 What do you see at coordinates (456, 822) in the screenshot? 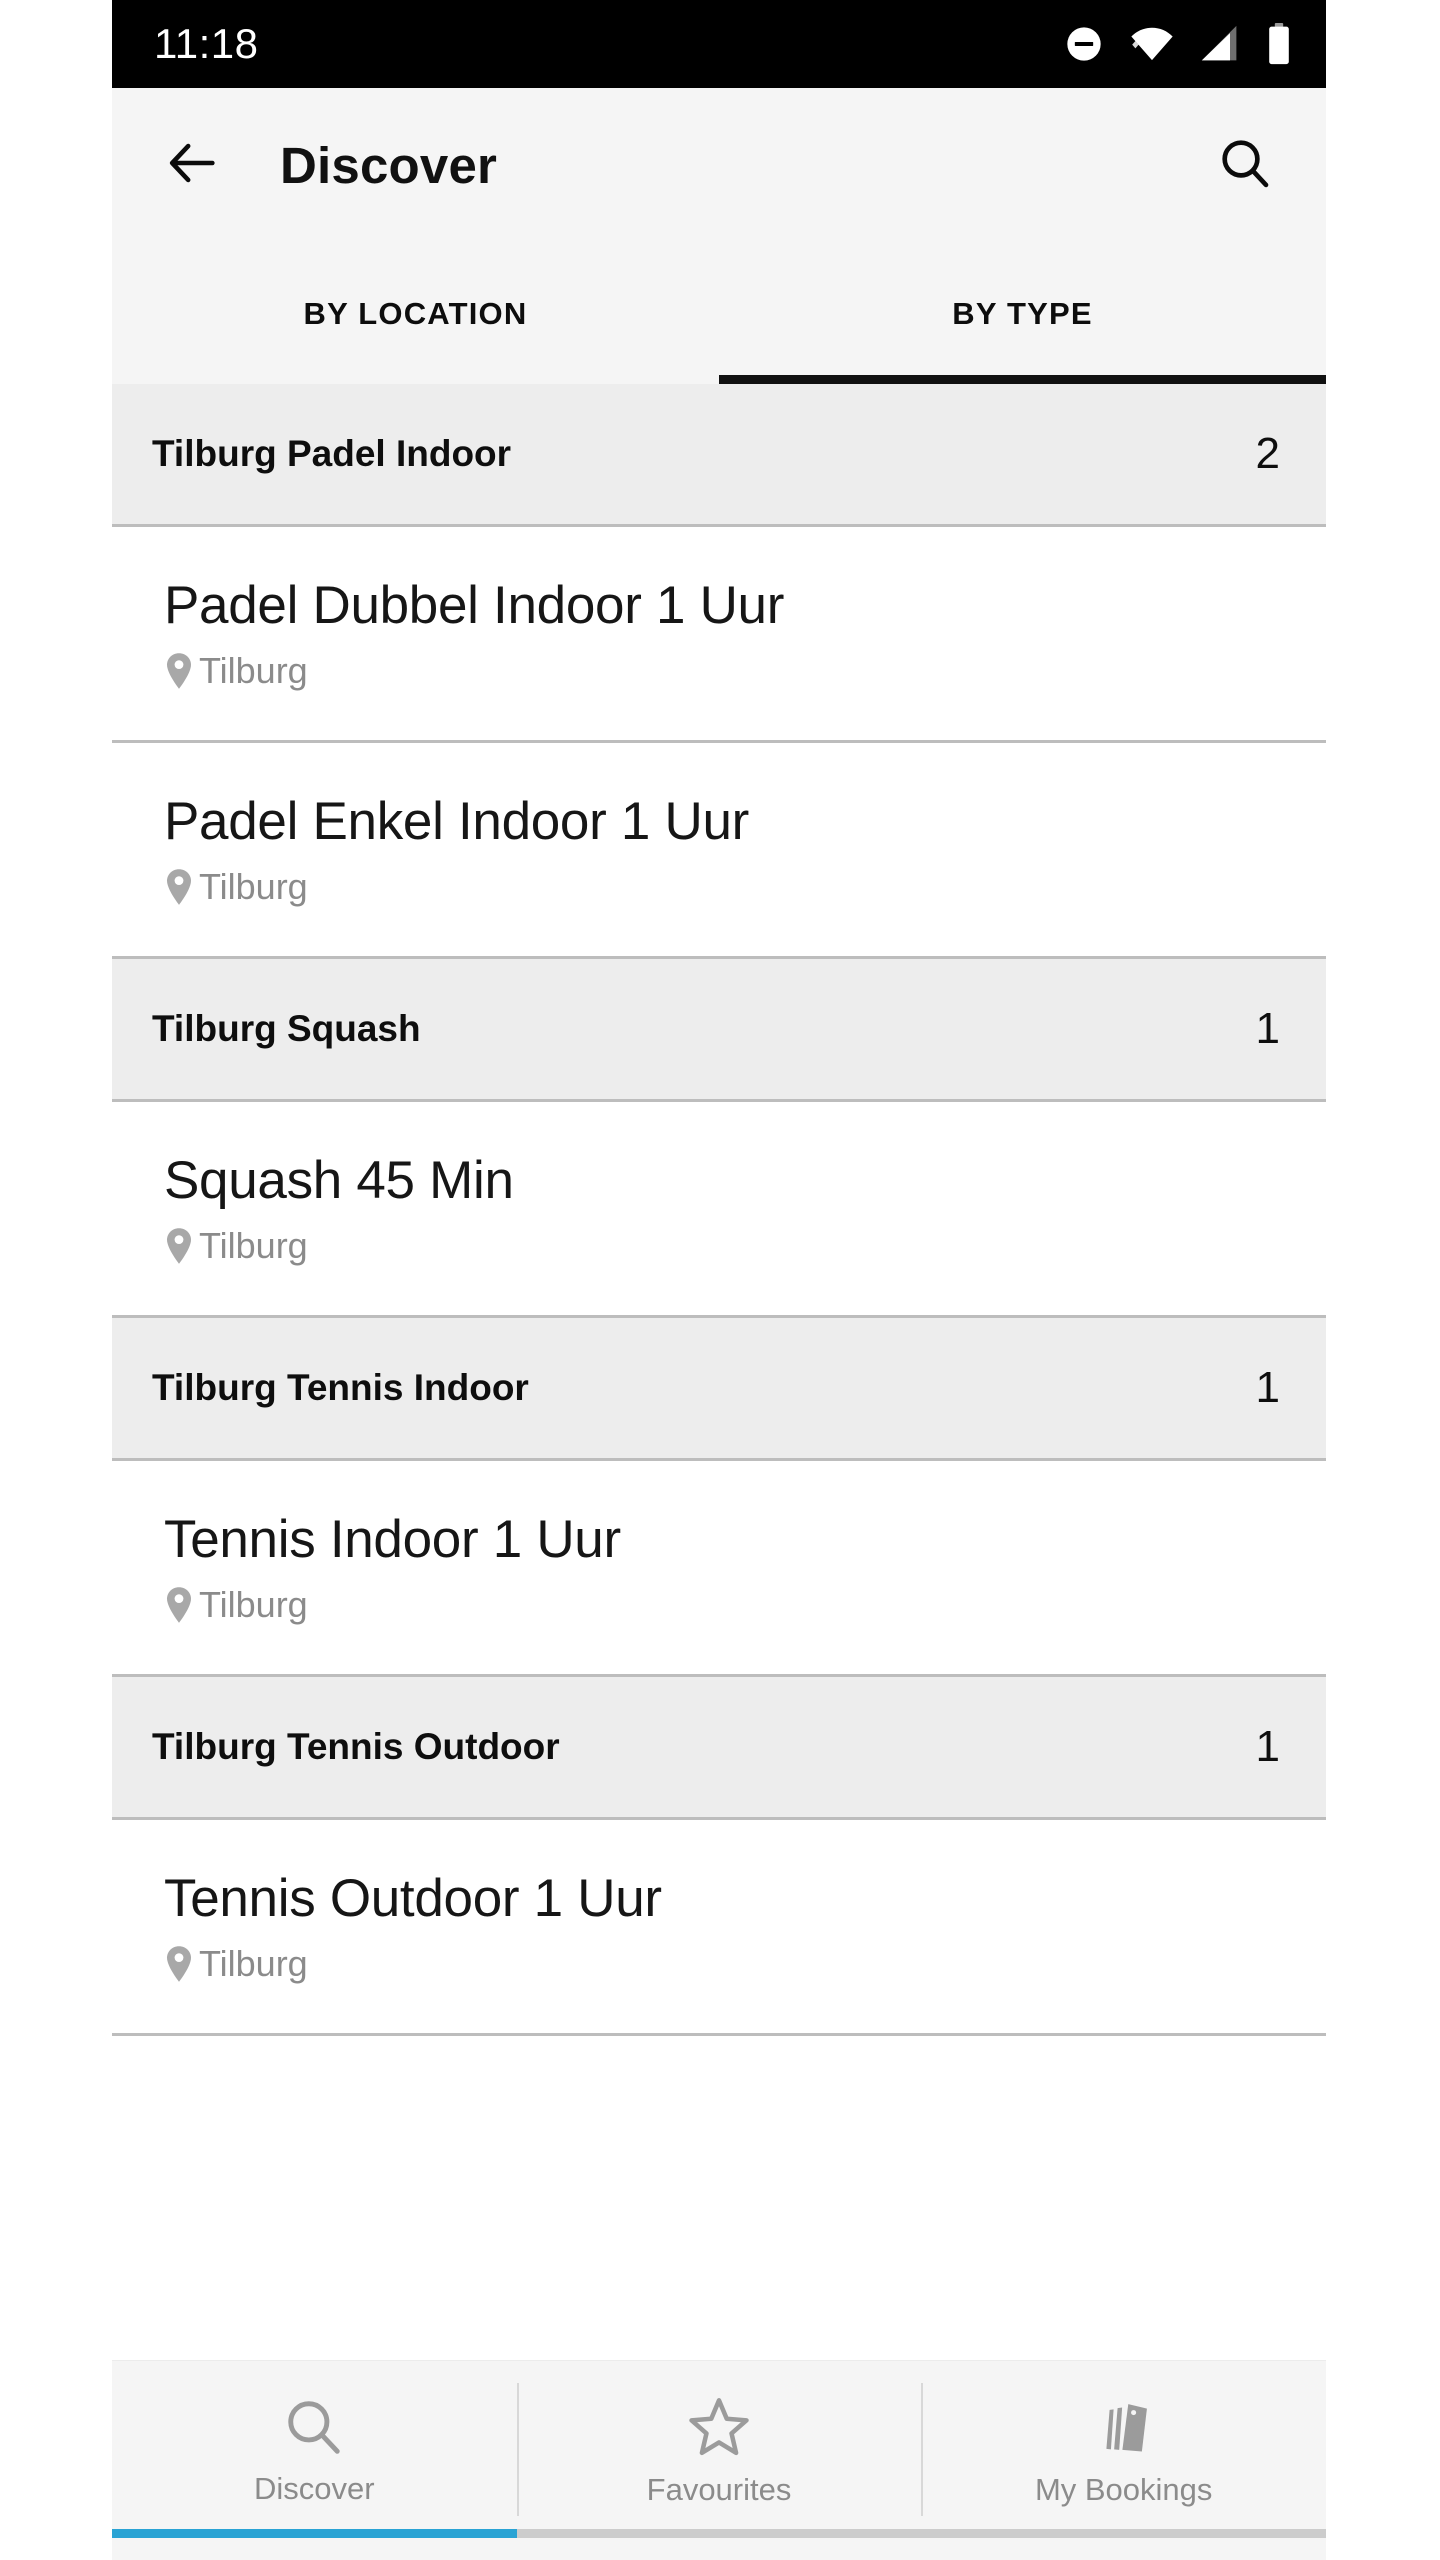
I see `list-item-title: Padel Enkel Indoor 1 Uur` at bounding box center [456, 822].